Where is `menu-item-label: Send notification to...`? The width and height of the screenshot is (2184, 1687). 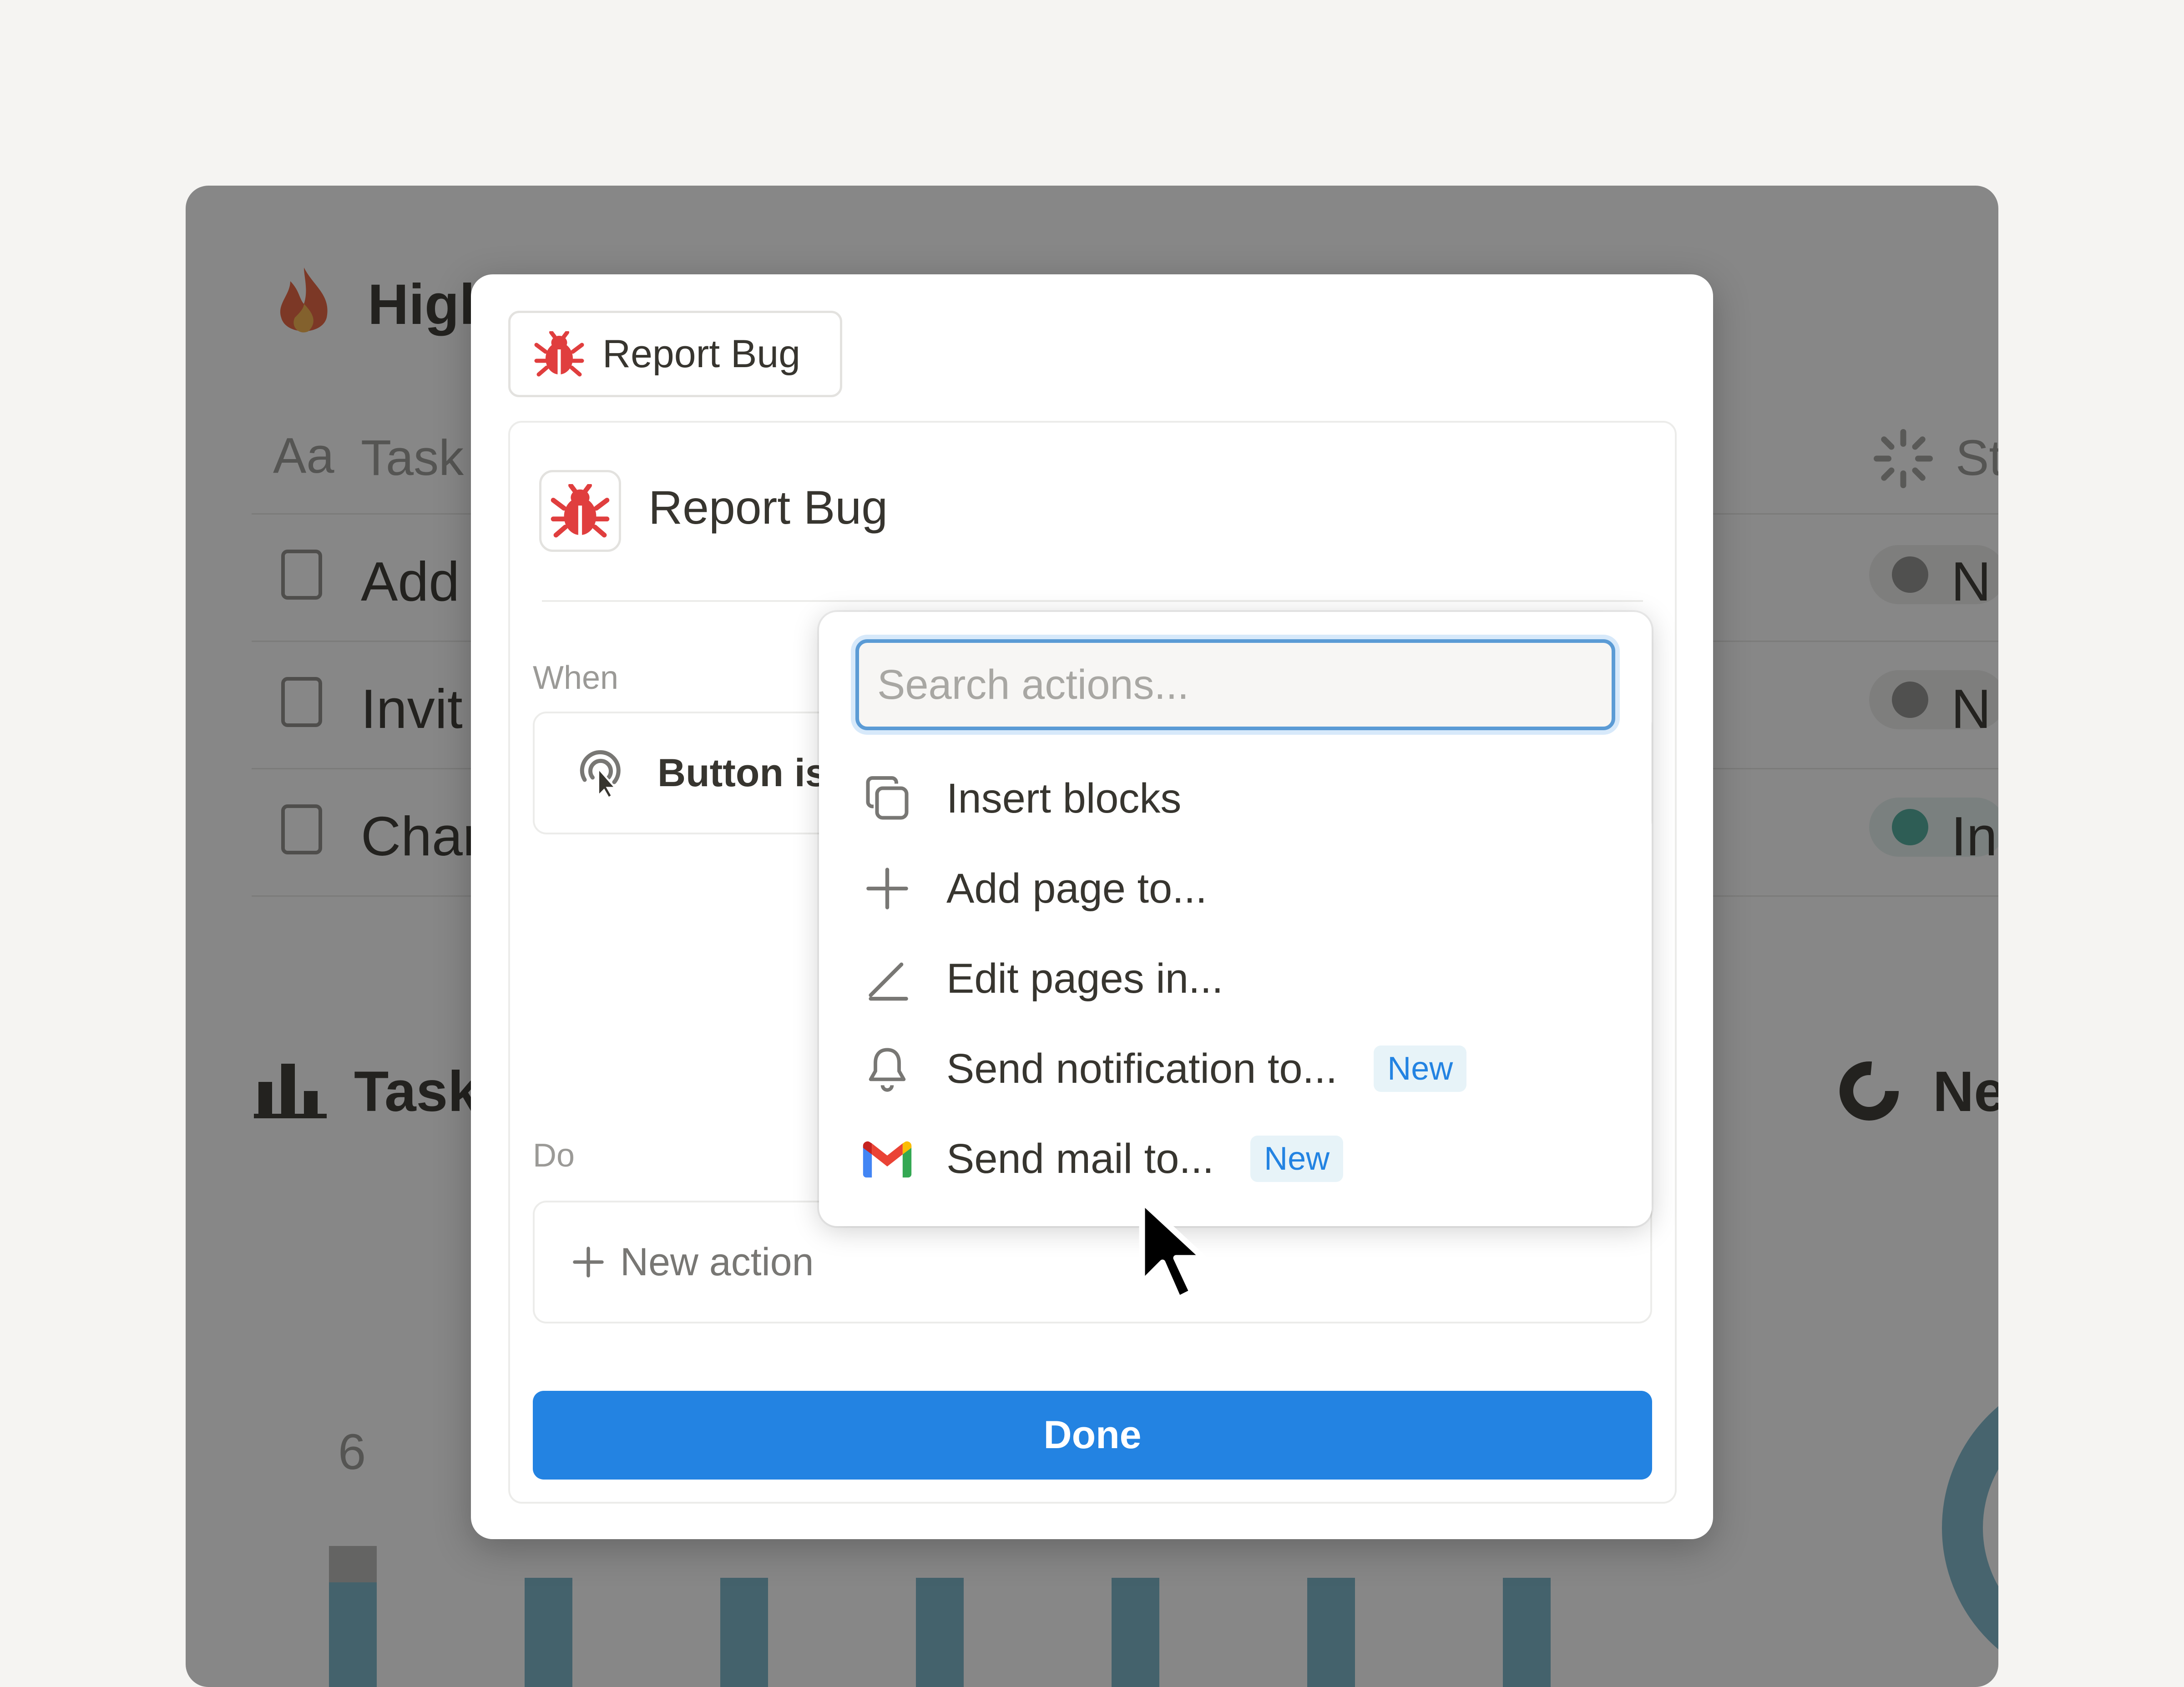 menu-item-label: Send notification to... is located at coordinates (1142, 1069).